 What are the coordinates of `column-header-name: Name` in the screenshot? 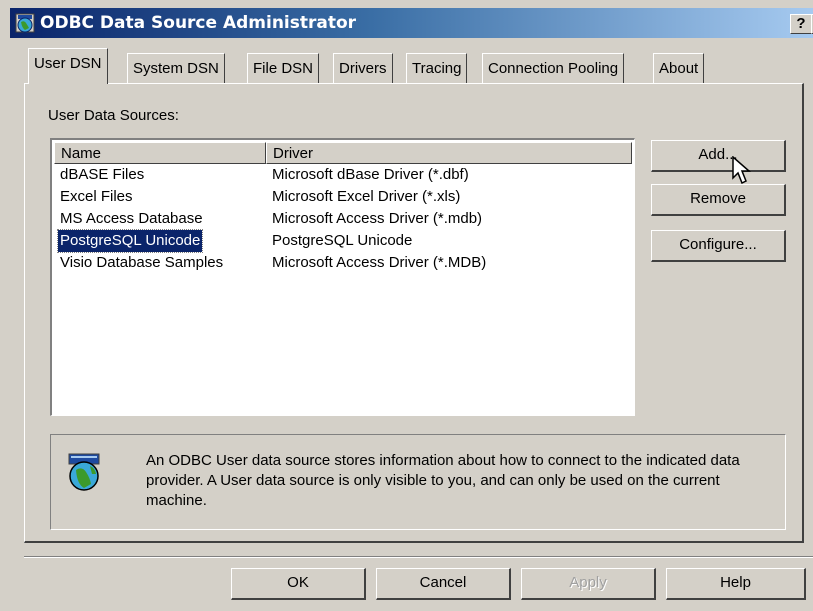 It's located at (160, 153).